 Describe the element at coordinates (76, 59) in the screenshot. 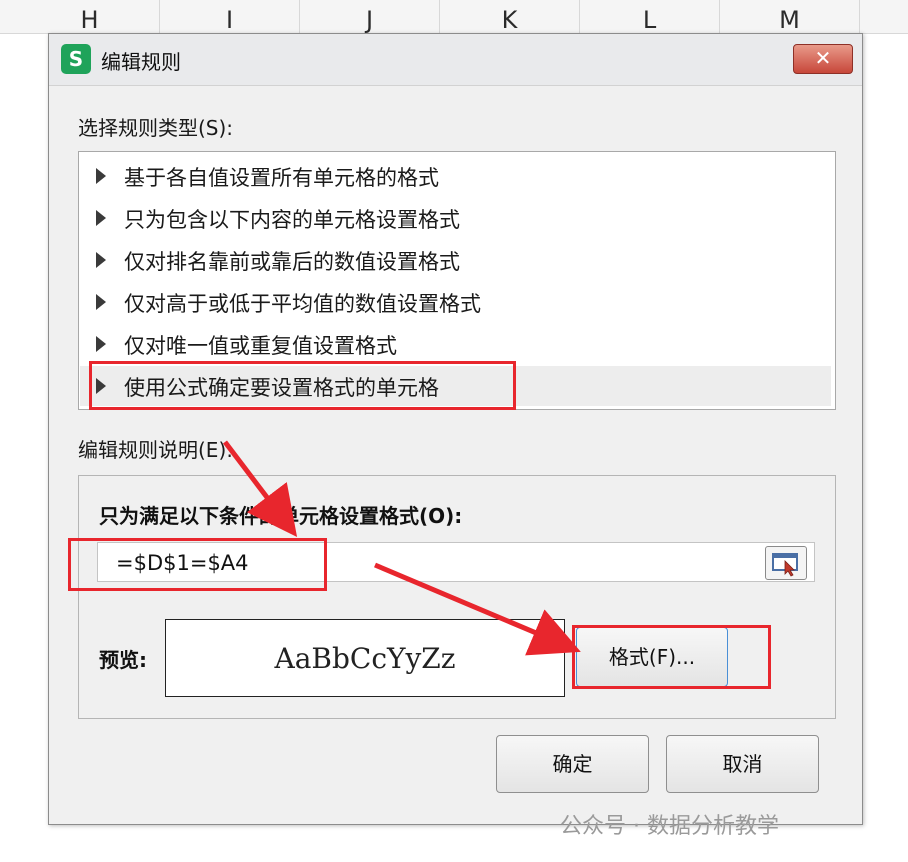

I see `wps-spreadsheet-icon: S` at that location.